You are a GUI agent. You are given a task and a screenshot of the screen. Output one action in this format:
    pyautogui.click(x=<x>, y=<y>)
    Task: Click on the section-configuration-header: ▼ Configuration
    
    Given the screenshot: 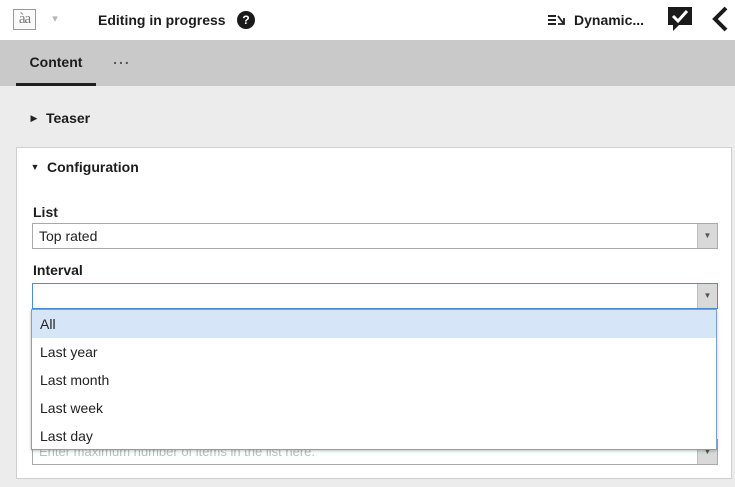 What is the action you would take?
    pyautogui.click(x=374, y=167)
    